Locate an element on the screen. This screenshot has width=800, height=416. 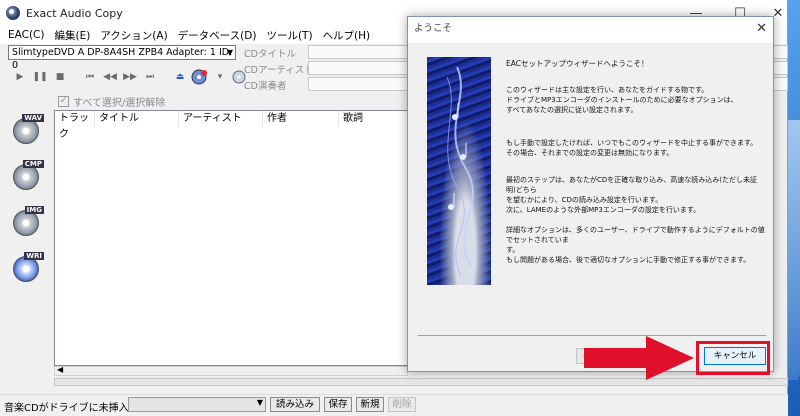
eject-icon: ⏏ is located at coordinates (180, 77).